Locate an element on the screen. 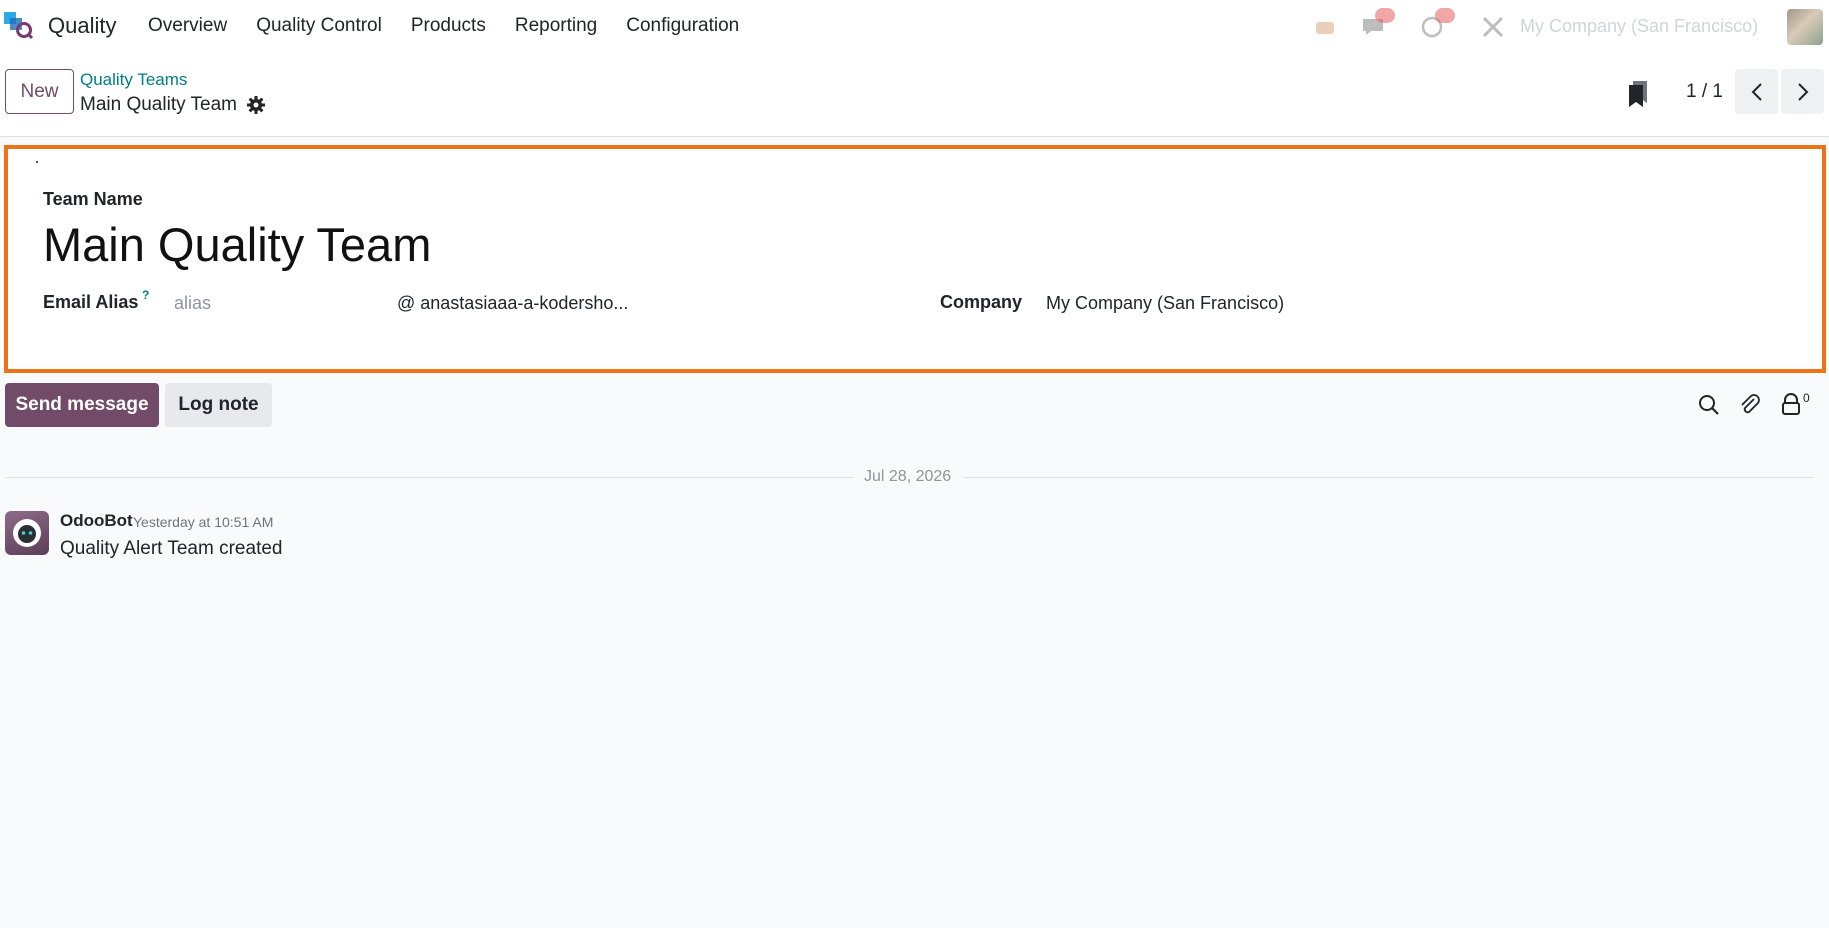 The width and height of the screenshot is (1829, 928). bookmark-icon is located at coordinates (1638, 93).